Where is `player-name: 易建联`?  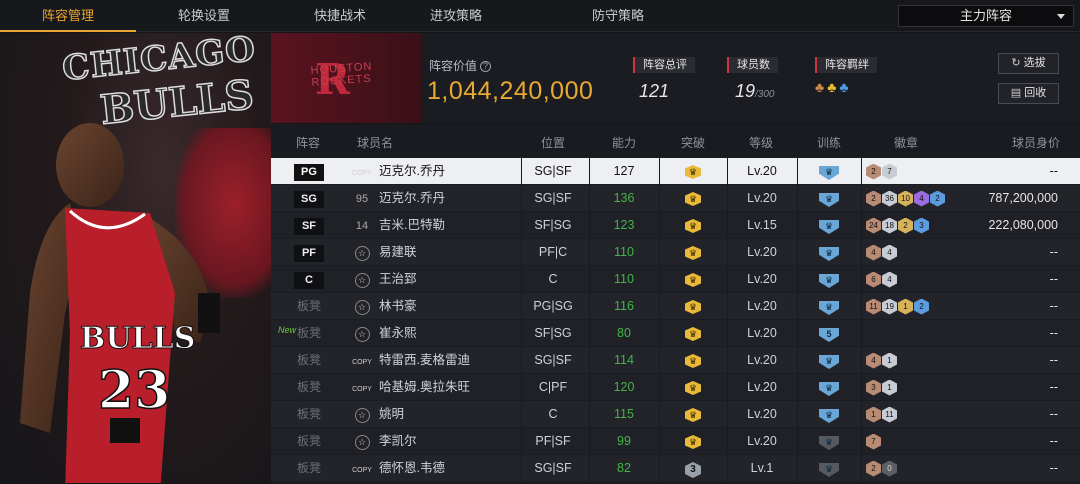
player-name: 易建联 is located at coordinates (449, 252).